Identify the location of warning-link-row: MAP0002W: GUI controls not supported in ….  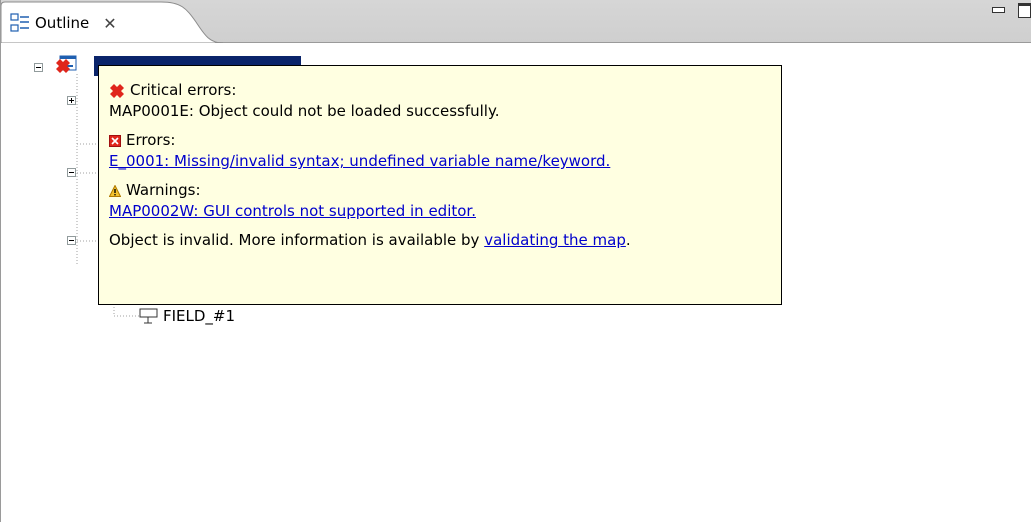
(441, 211).